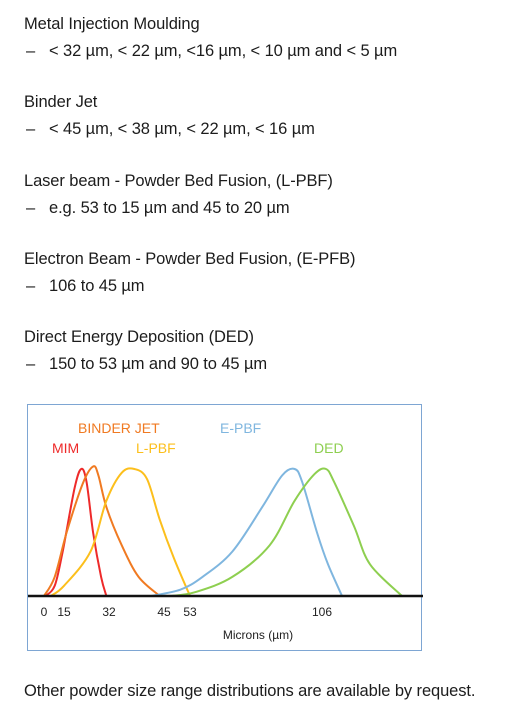 The height and width of the screenshot is (715, 527). Describe the element at coordinates (97, 286) in the screenshot. I see `size-ranges-text: 106 to 45 µm` at that location.